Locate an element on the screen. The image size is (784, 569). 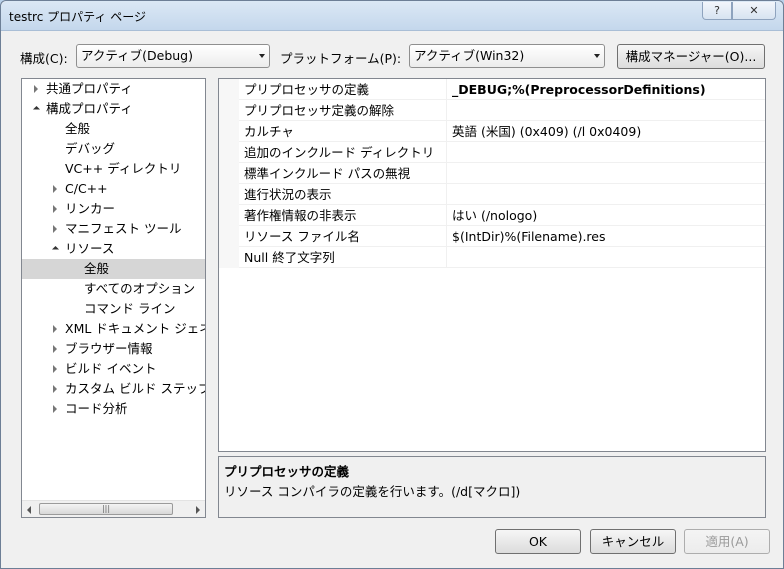
tree-item-label: 共通プロパティ is located at coordinates (89, 88).